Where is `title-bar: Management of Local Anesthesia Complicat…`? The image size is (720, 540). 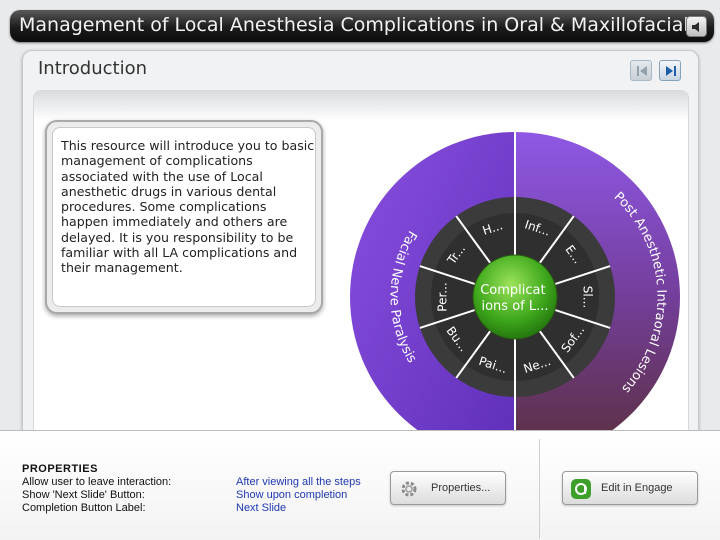 title-bar: Management of Local Anesthesia Complicat… is located at coordinates (362, 26).